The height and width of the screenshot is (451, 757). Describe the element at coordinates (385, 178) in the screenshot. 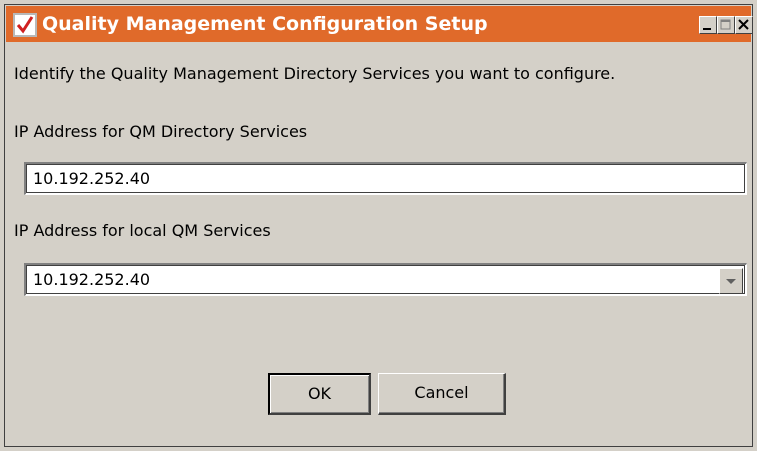

I see `directory-services-ip-input: 10.192.252.40` at that location.